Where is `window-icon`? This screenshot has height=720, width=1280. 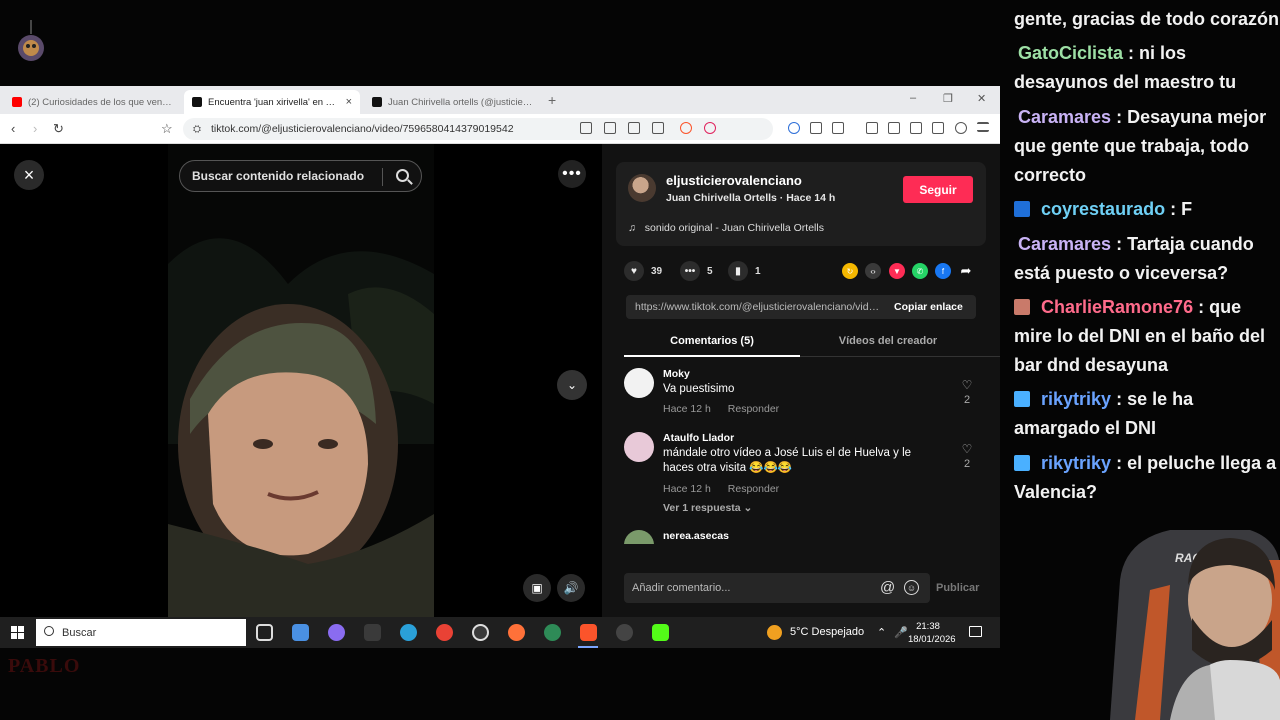 window-icon is located at coordinates (916, 128).